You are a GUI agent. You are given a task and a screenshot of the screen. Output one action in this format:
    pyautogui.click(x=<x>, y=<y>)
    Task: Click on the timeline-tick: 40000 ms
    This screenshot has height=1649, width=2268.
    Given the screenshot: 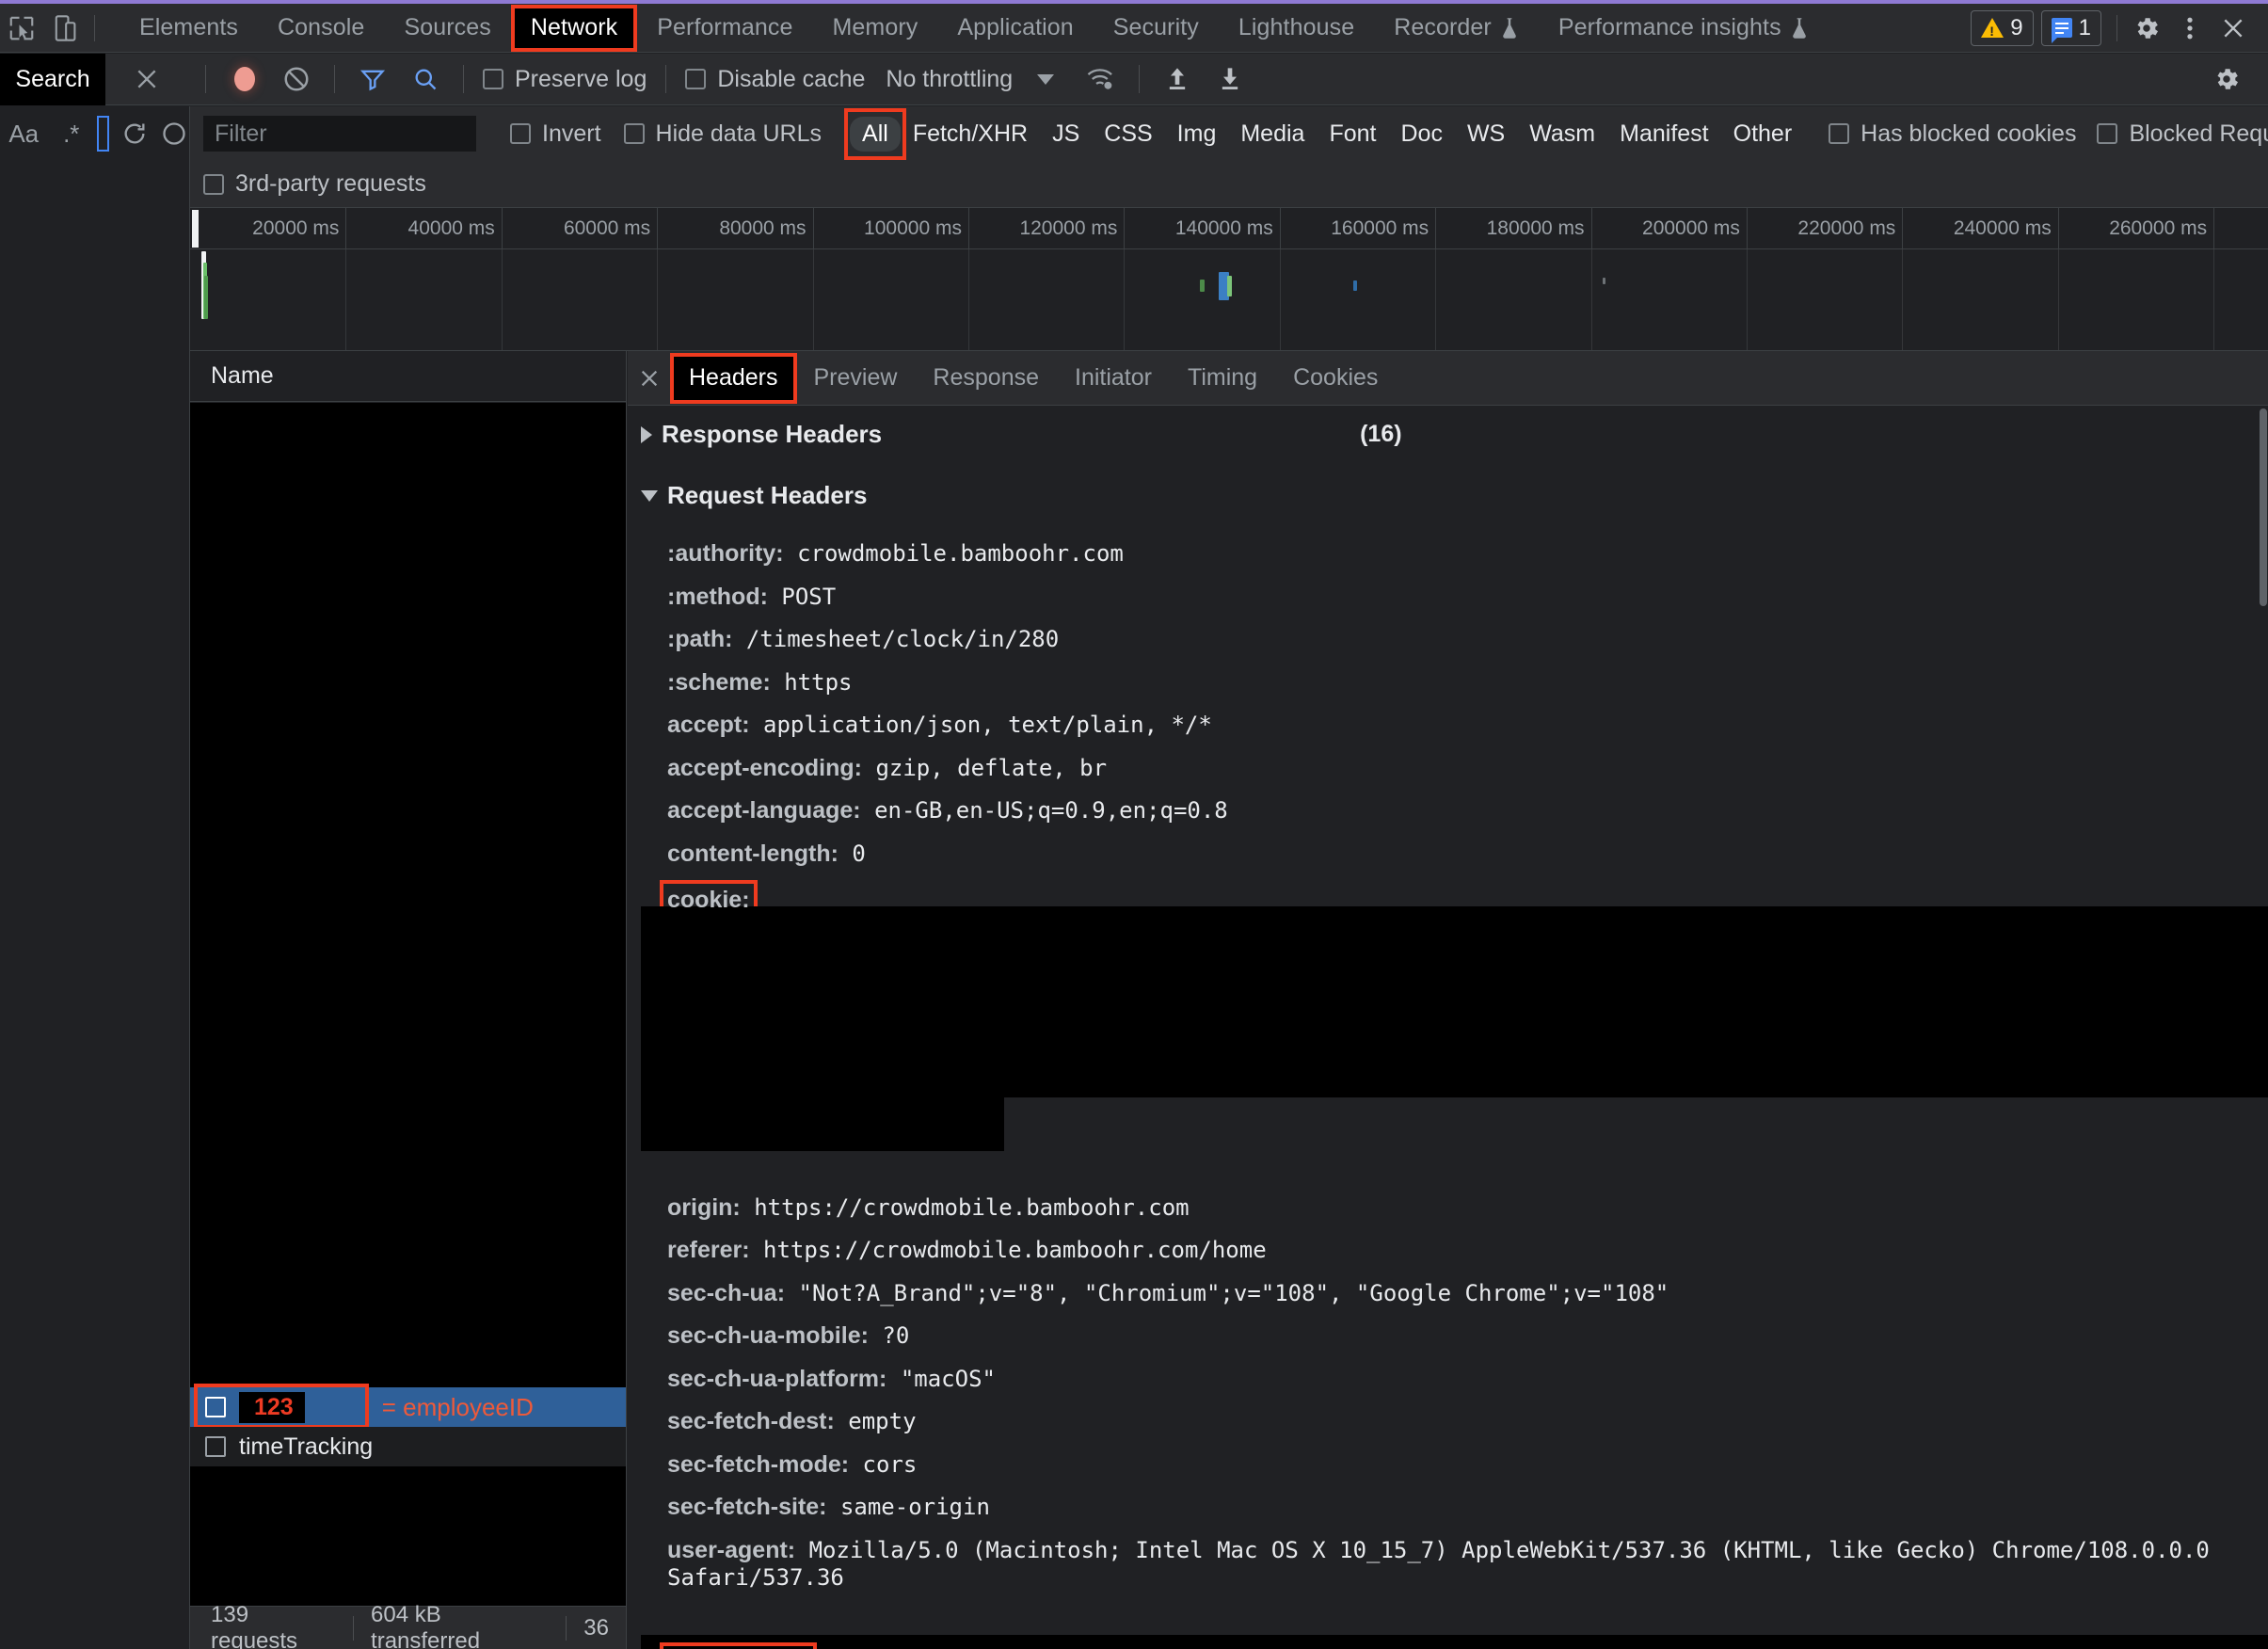 What is the action you would take?
    pyautogui.click(x=455, y=228)
    